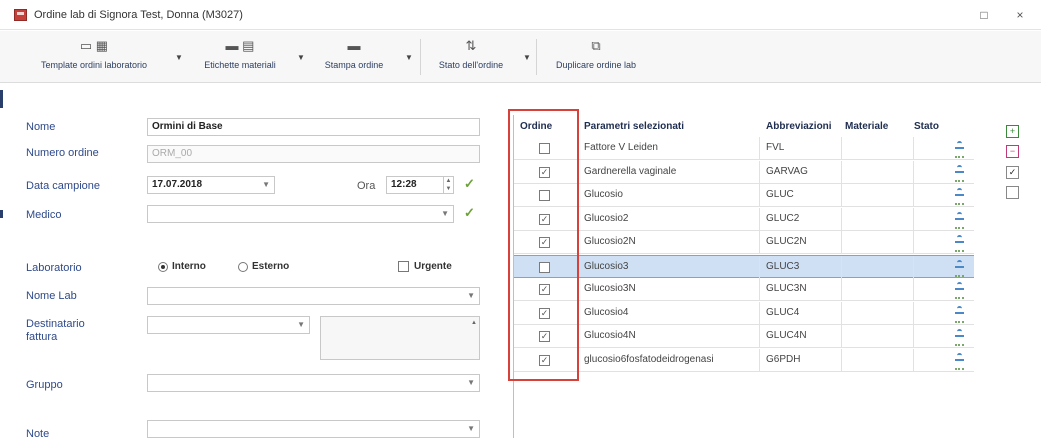 The height and width of the screenshot is (438, 1041). Describe the element at coordinates (469, 184) in the screenshot. I see `confirm-date-icon: ✓` at that location.